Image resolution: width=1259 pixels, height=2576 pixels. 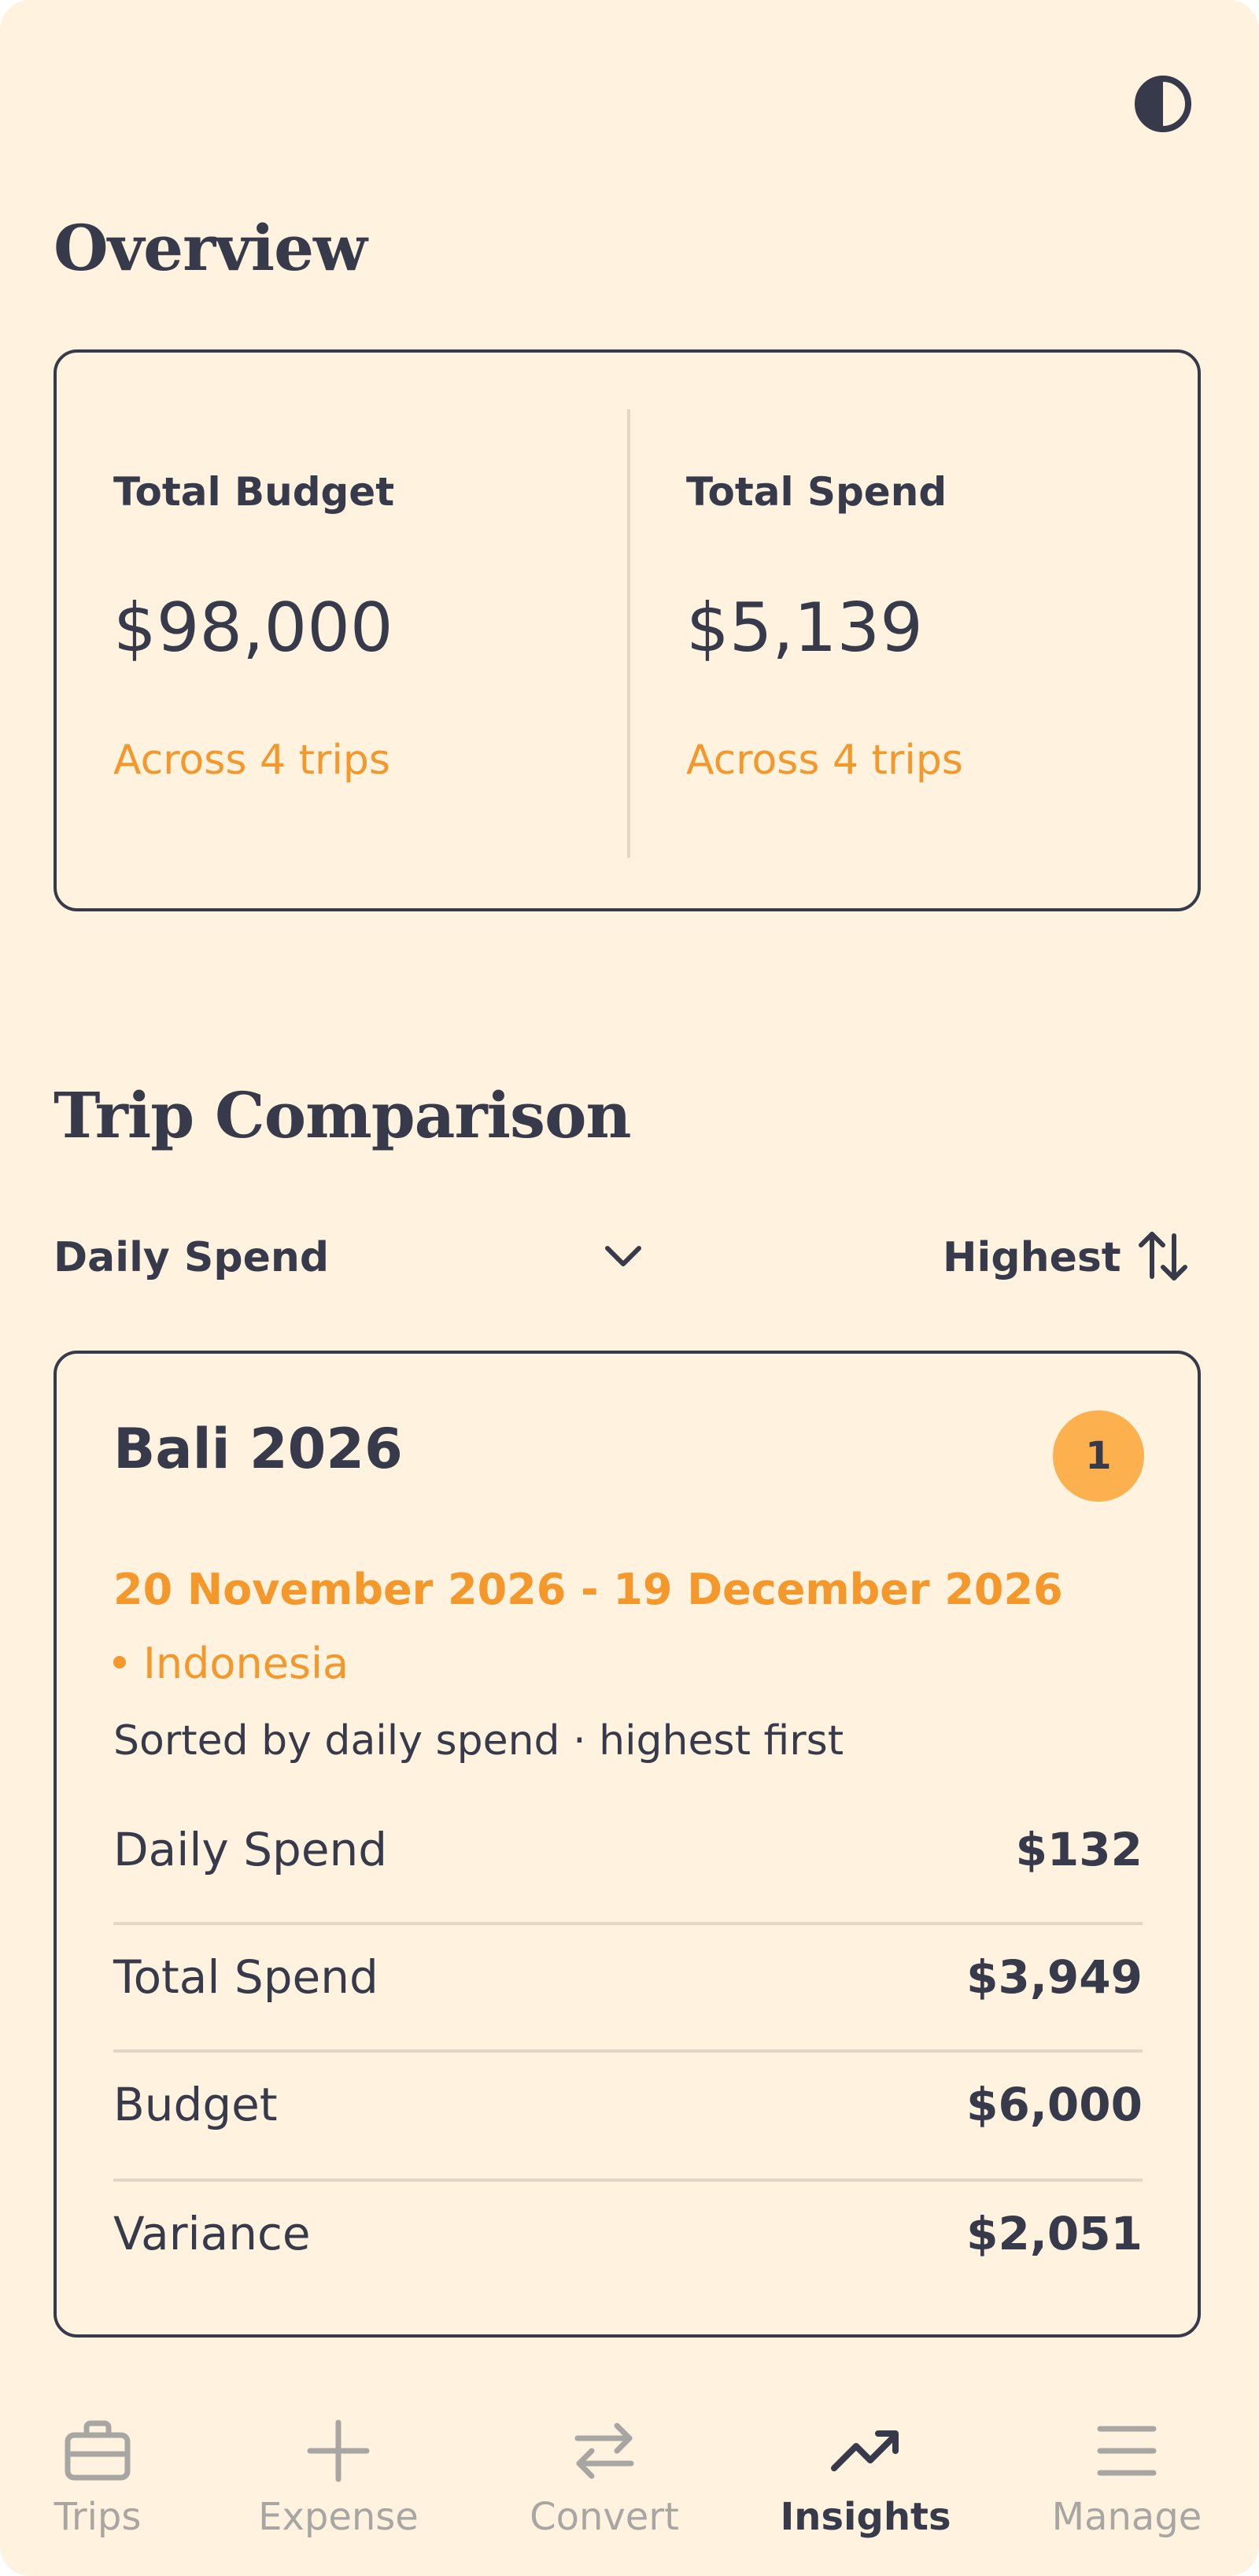 I want to click on rank-badge: 1, so click(x=1098, y=1456).